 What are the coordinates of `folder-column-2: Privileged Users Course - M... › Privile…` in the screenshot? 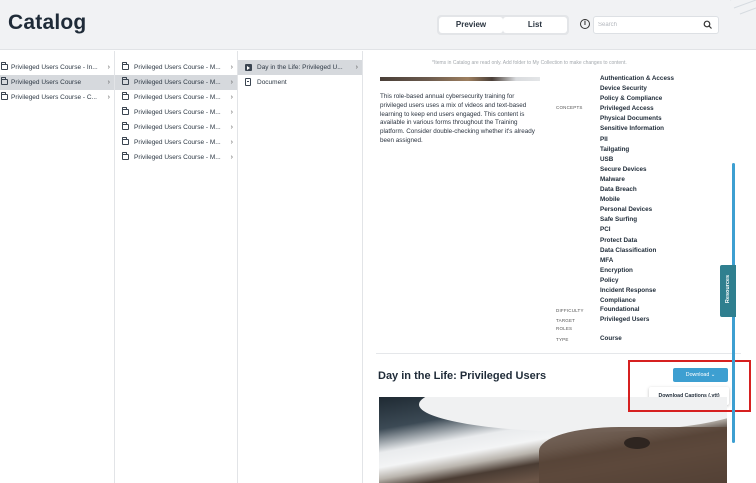 It's located at (176, 267).